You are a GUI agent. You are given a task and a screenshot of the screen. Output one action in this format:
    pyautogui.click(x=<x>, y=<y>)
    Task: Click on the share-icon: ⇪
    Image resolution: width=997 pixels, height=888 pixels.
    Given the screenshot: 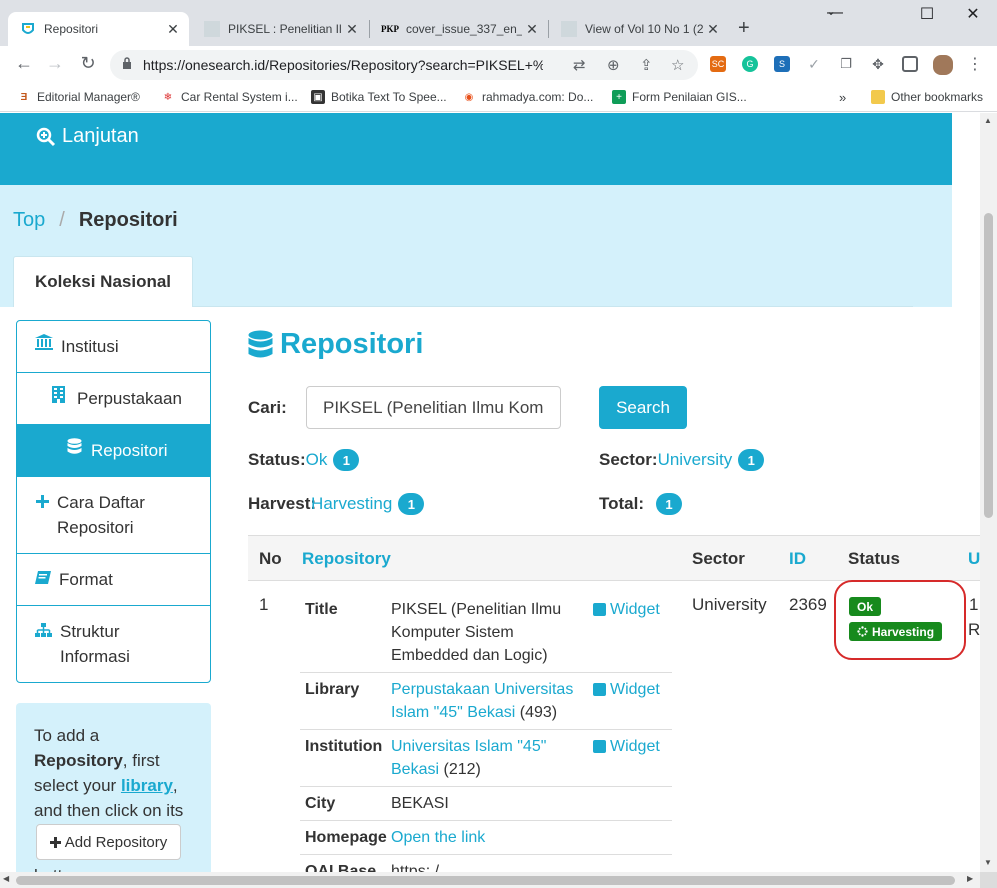 What is the action you would take?
    pyautogui.click(x=646, y=65)
    